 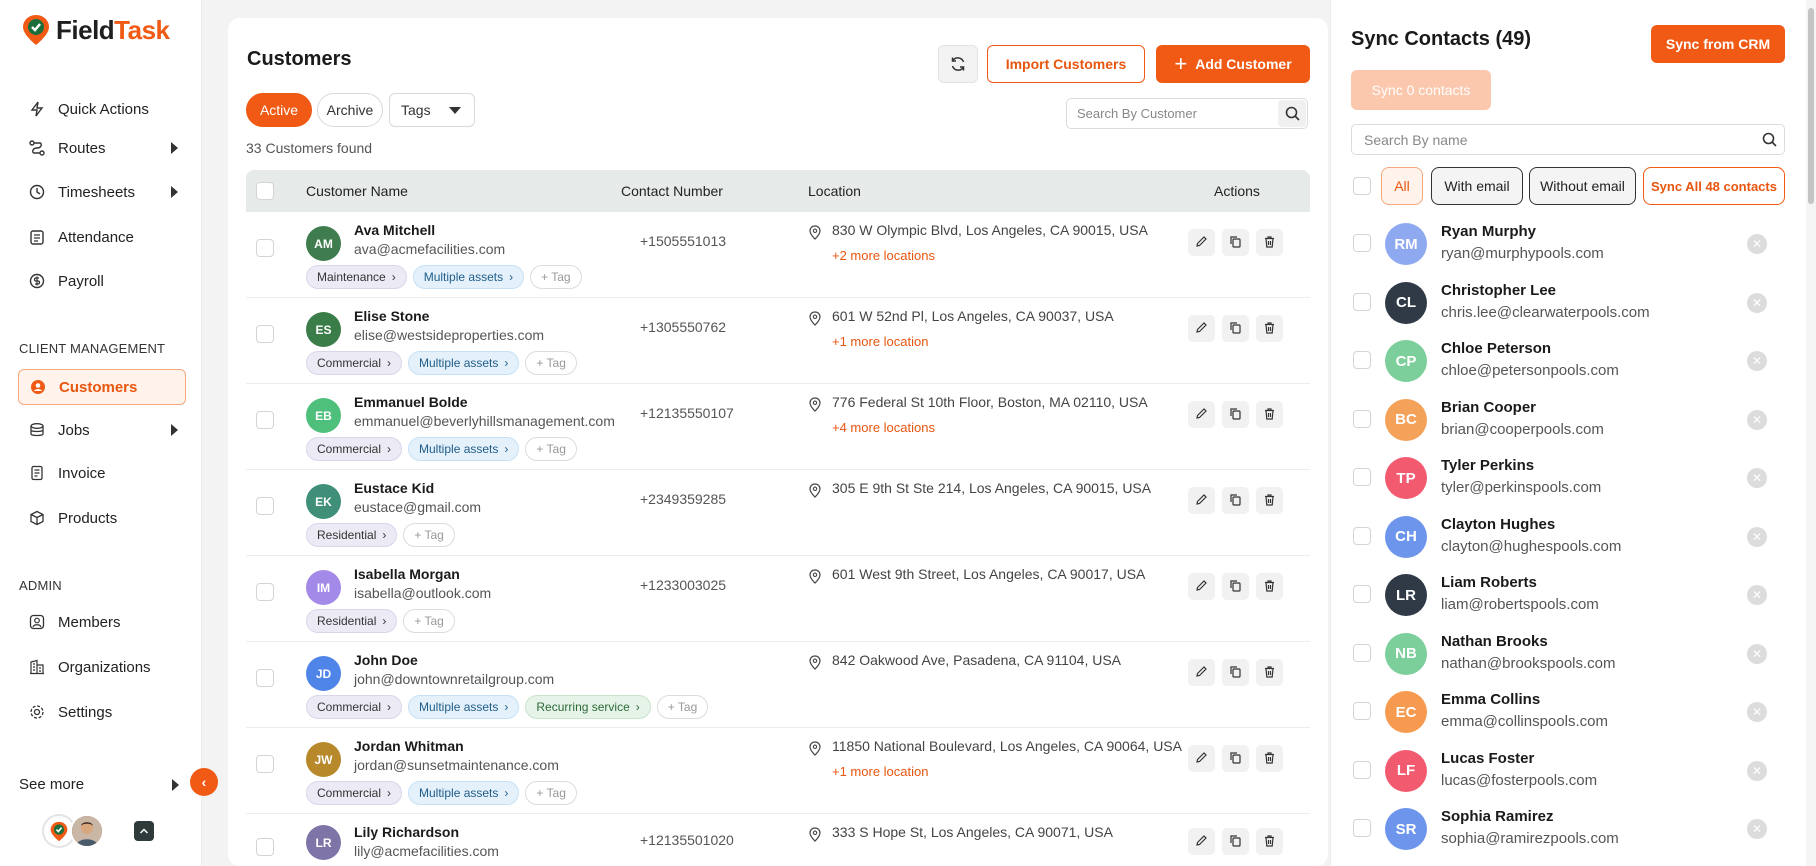 I want to click on contact-item: NB Nathan Brooks nathan@brookspools.com ✕, so click(x=1574, y=657).